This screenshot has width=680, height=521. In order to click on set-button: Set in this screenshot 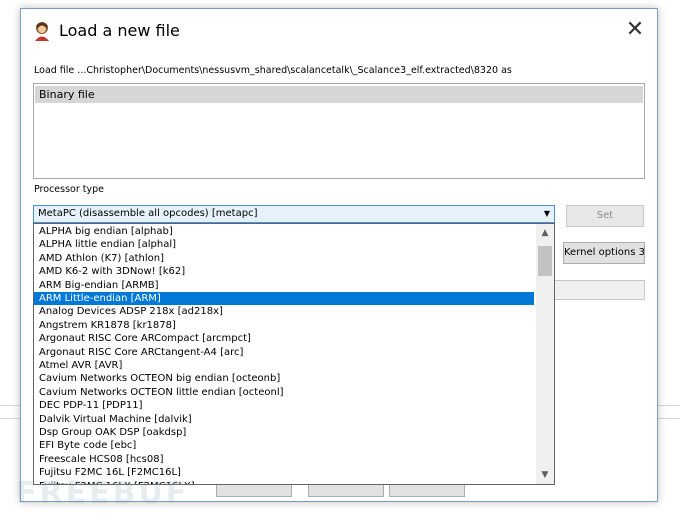, I will do `click(605, 216)`.